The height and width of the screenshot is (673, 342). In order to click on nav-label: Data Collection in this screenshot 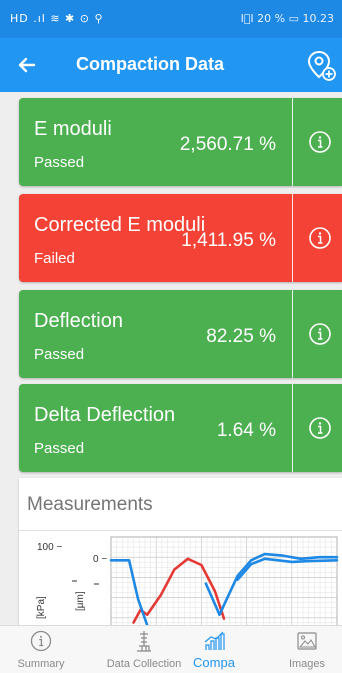, I will do `click(144, 664)`.